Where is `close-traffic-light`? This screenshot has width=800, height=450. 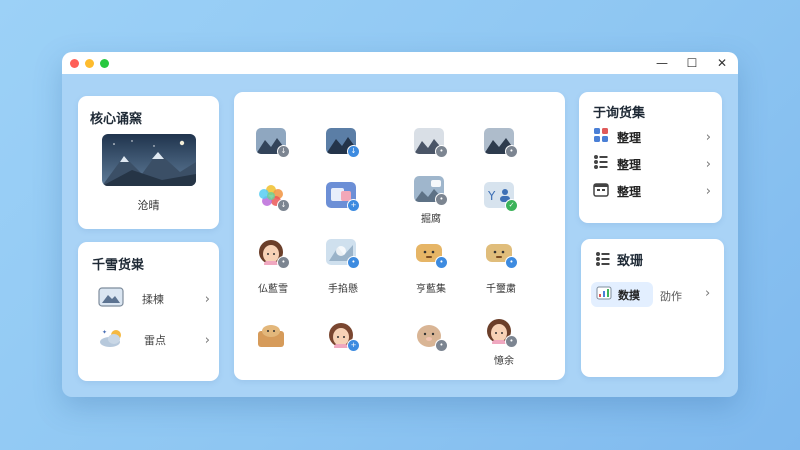
close-traffic-light is located at coordinates (74, 63).